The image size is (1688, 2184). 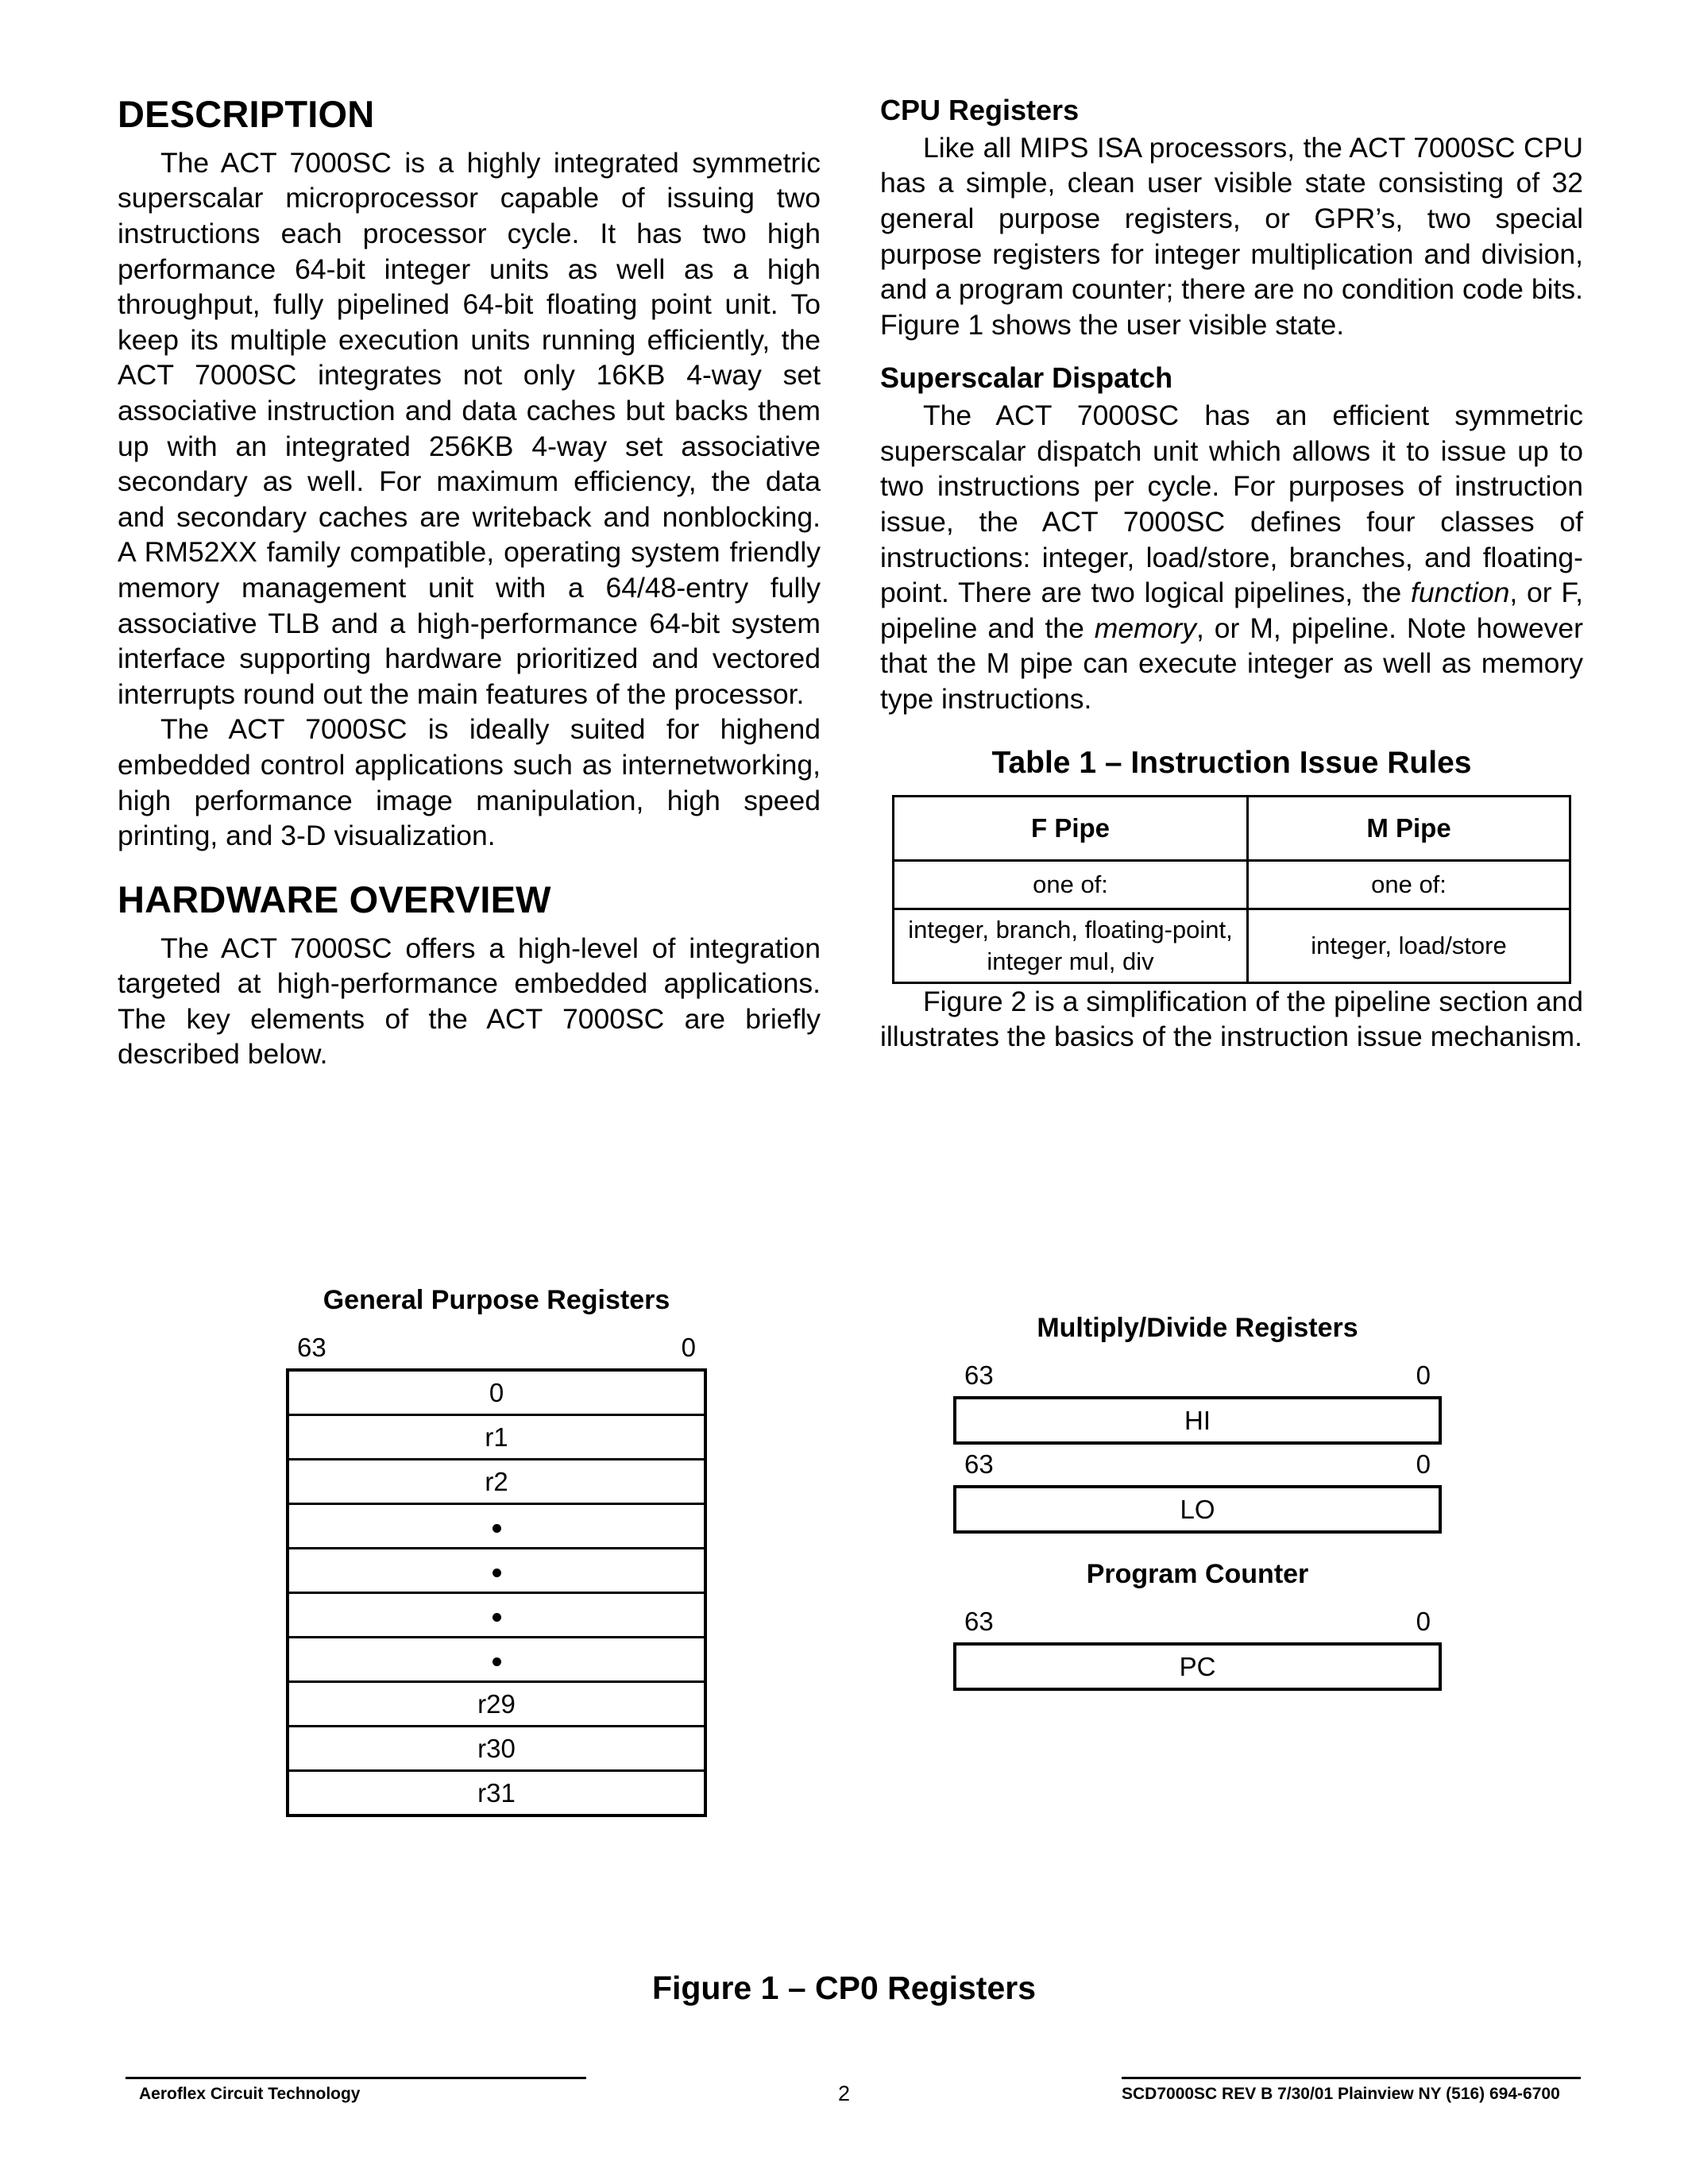 What do you see at coordinates (1197, 1464) in the screenshot?
I see `lo-bit-labels: 63 0` at bounding box center [1197, 1464].